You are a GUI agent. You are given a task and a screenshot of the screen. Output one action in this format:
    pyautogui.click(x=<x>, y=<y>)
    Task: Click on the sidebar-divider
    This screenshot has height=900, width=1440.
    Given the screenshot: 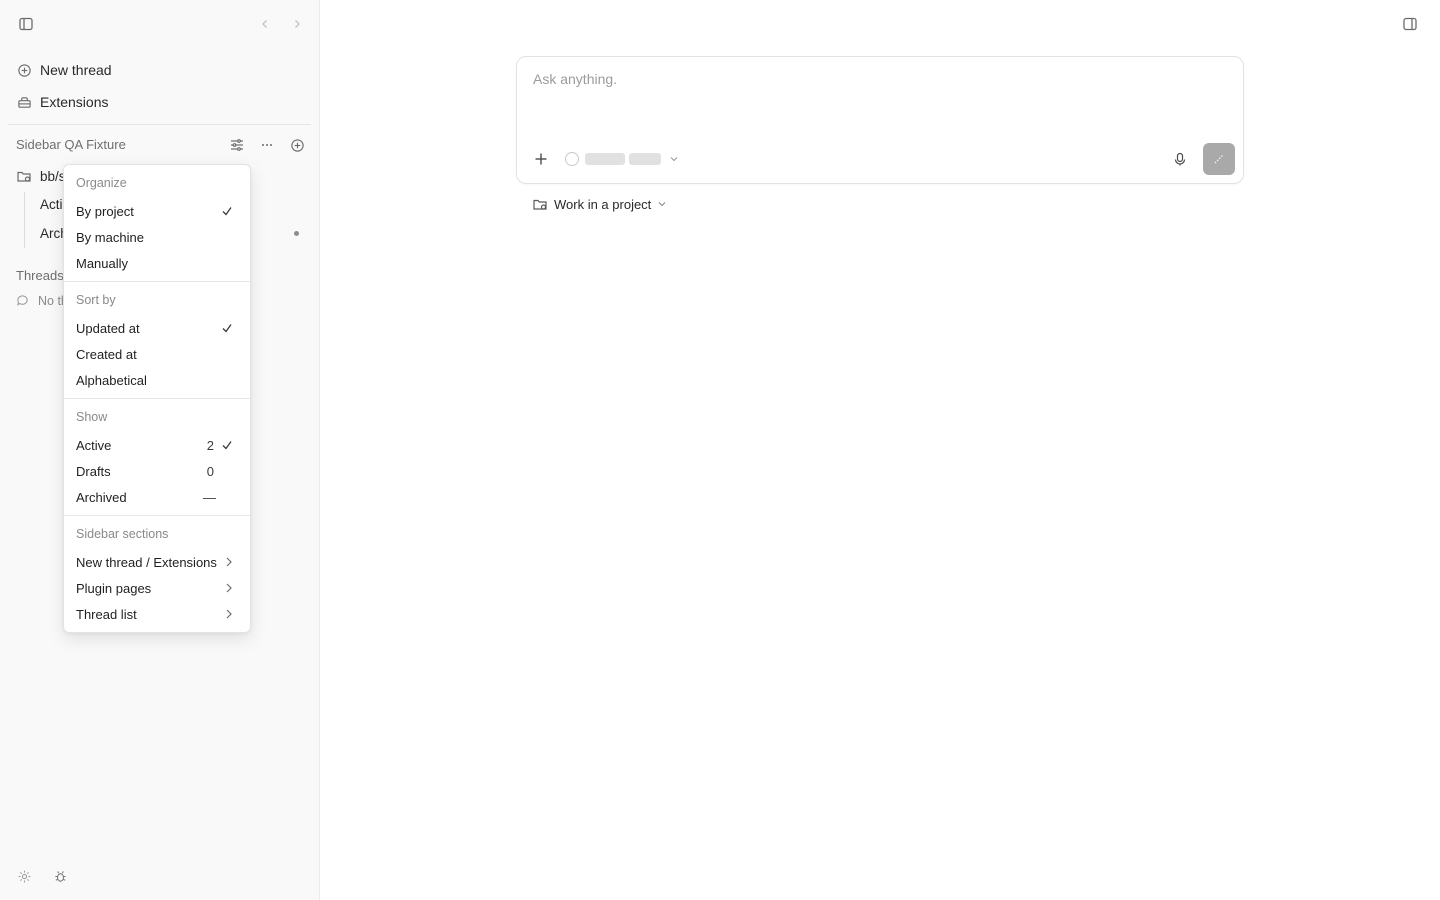 What is the action you would take?
    pyautogui.click(x=159, y=124)
    